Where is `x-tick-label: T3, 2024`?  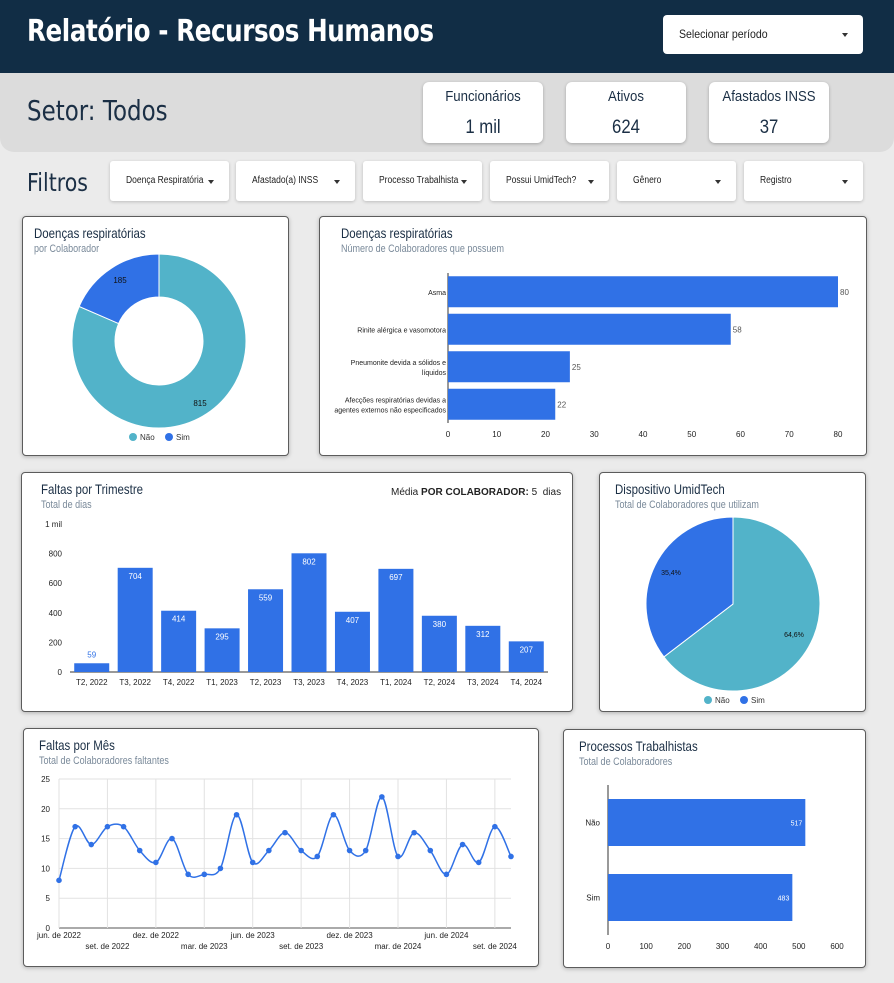 x-tick-label: T3, 2024 is located at coordinates (483, 682).